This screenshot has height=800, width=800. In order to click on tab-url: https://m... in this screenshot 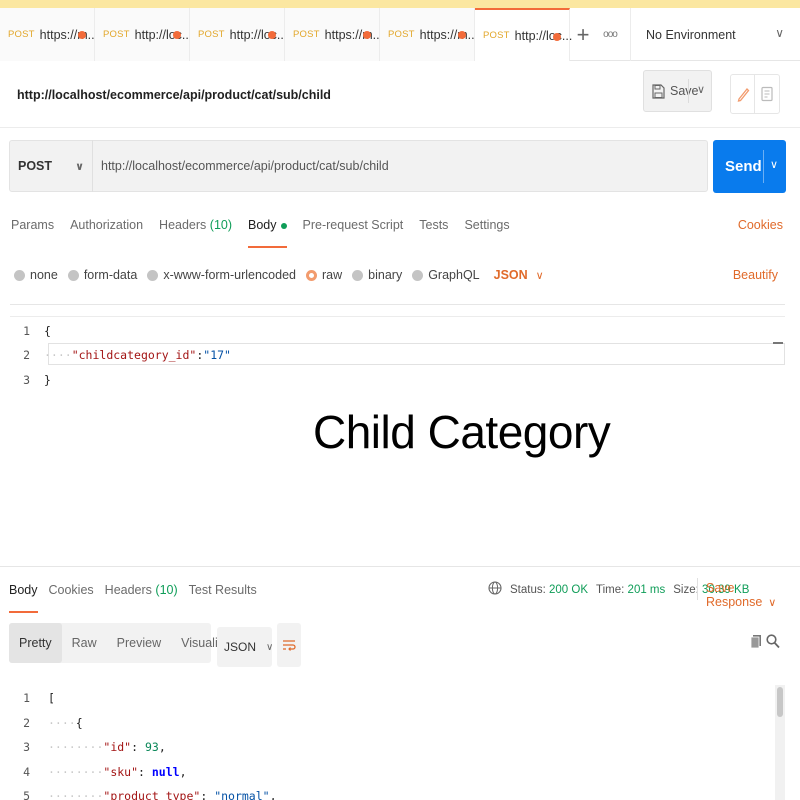, I will do `click(449, 34)`.